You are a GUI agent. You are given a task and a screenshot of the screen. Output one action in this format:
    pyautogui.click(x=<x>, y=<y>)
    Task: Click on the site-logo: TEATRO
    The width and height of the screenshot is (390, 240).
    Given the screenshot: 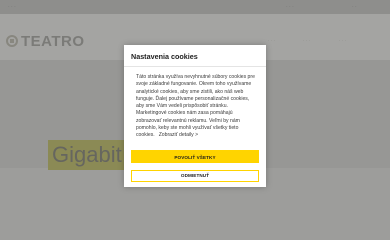 What is the action you would take?
    pyautogui.click(x=45, y=41)
    